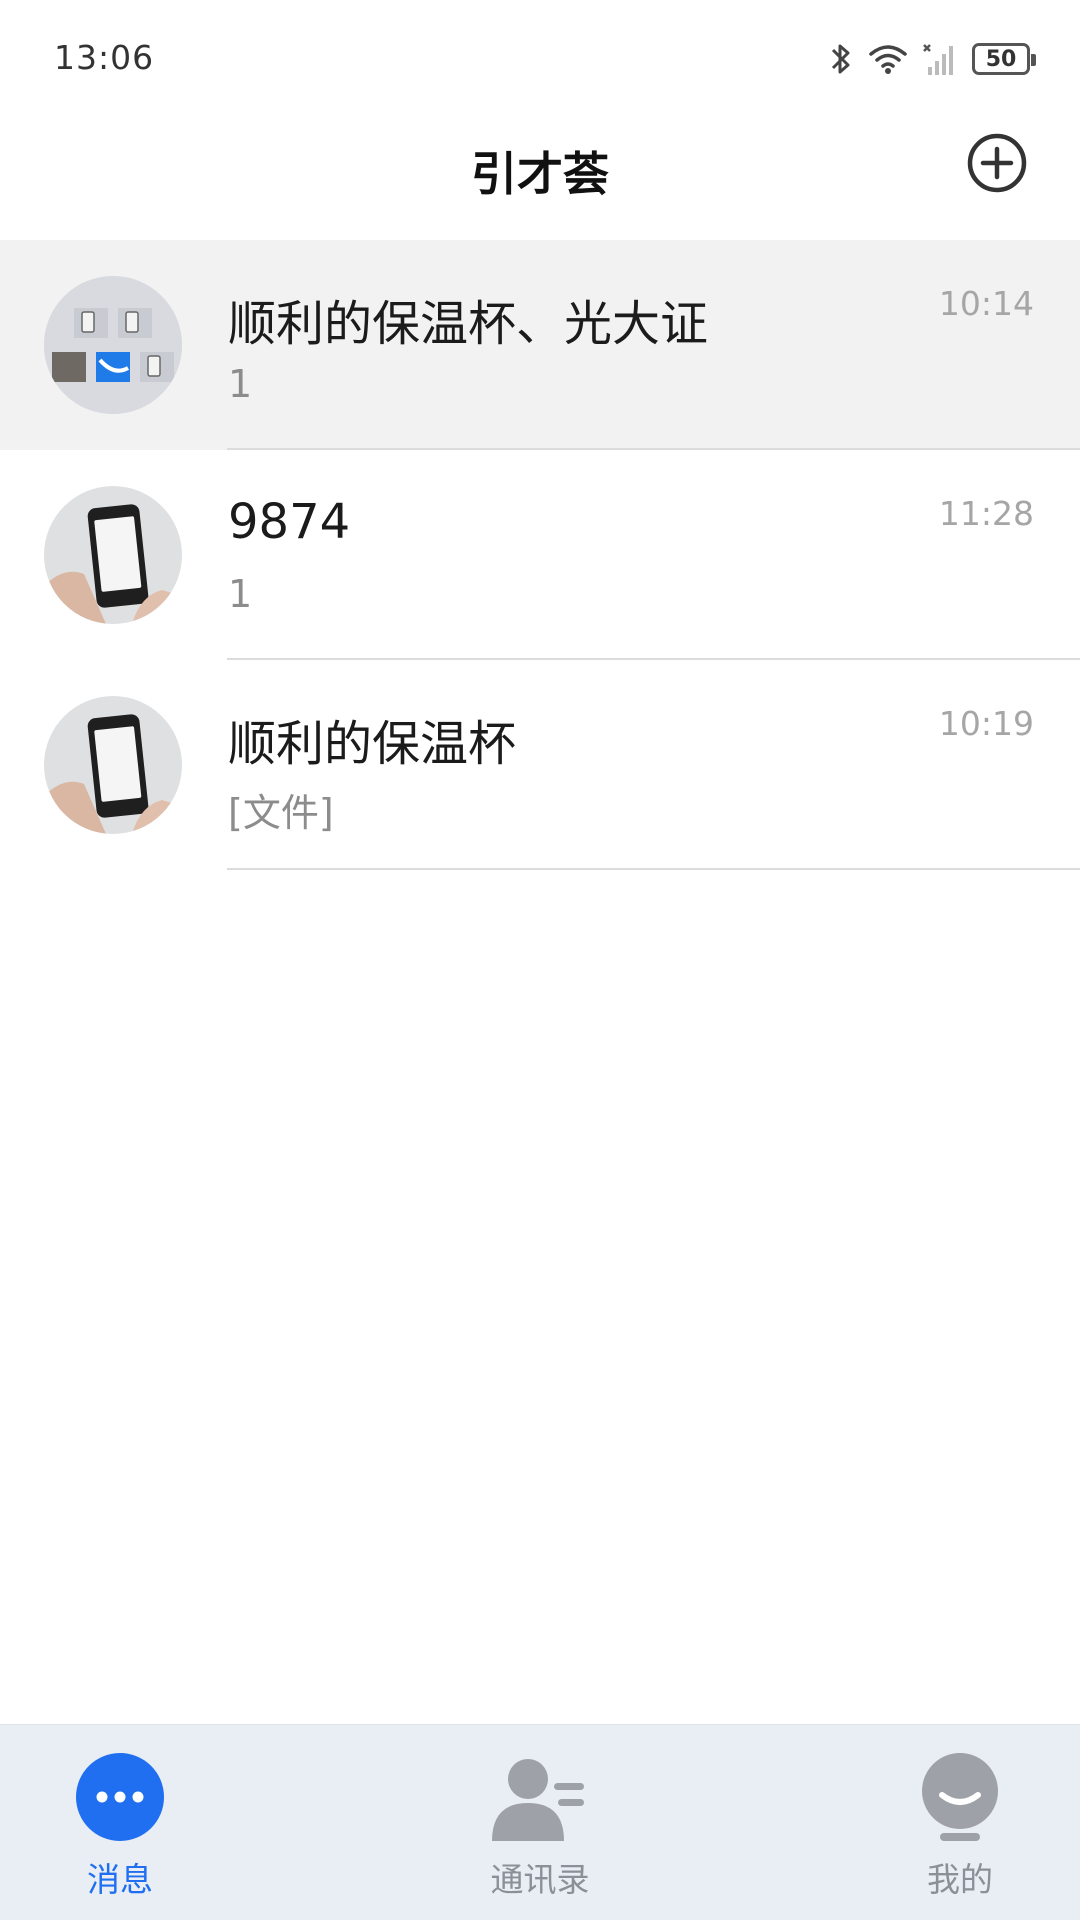 Image resolution: width=1080 pixels, height=1920 pixels. I want to click on signal-icon, so click(938, 59).